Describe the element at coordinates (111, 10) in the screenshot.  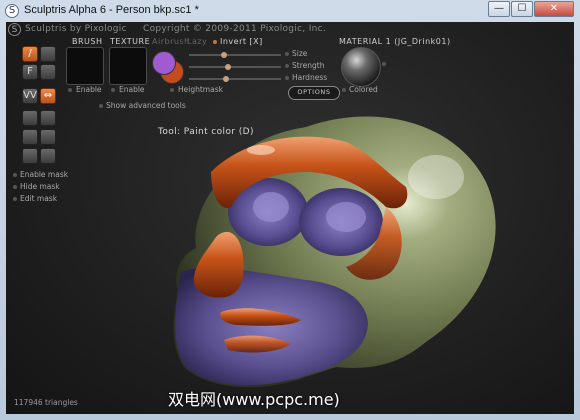
I see `window-title: Sculptris Alpha 6 - Person bkp.sc1 *` at that location.